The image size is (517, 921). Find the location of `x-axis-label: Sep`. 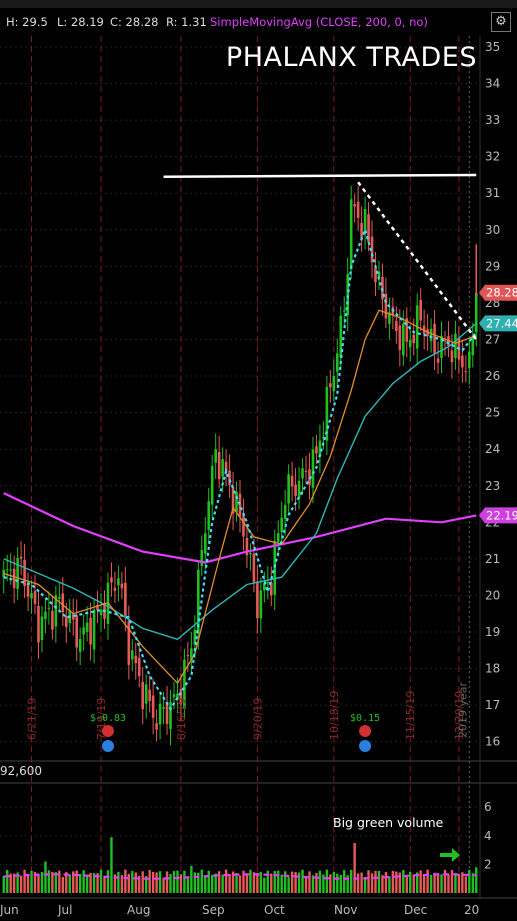

x-axis-label: Sep is located at coordinates (213, 910).